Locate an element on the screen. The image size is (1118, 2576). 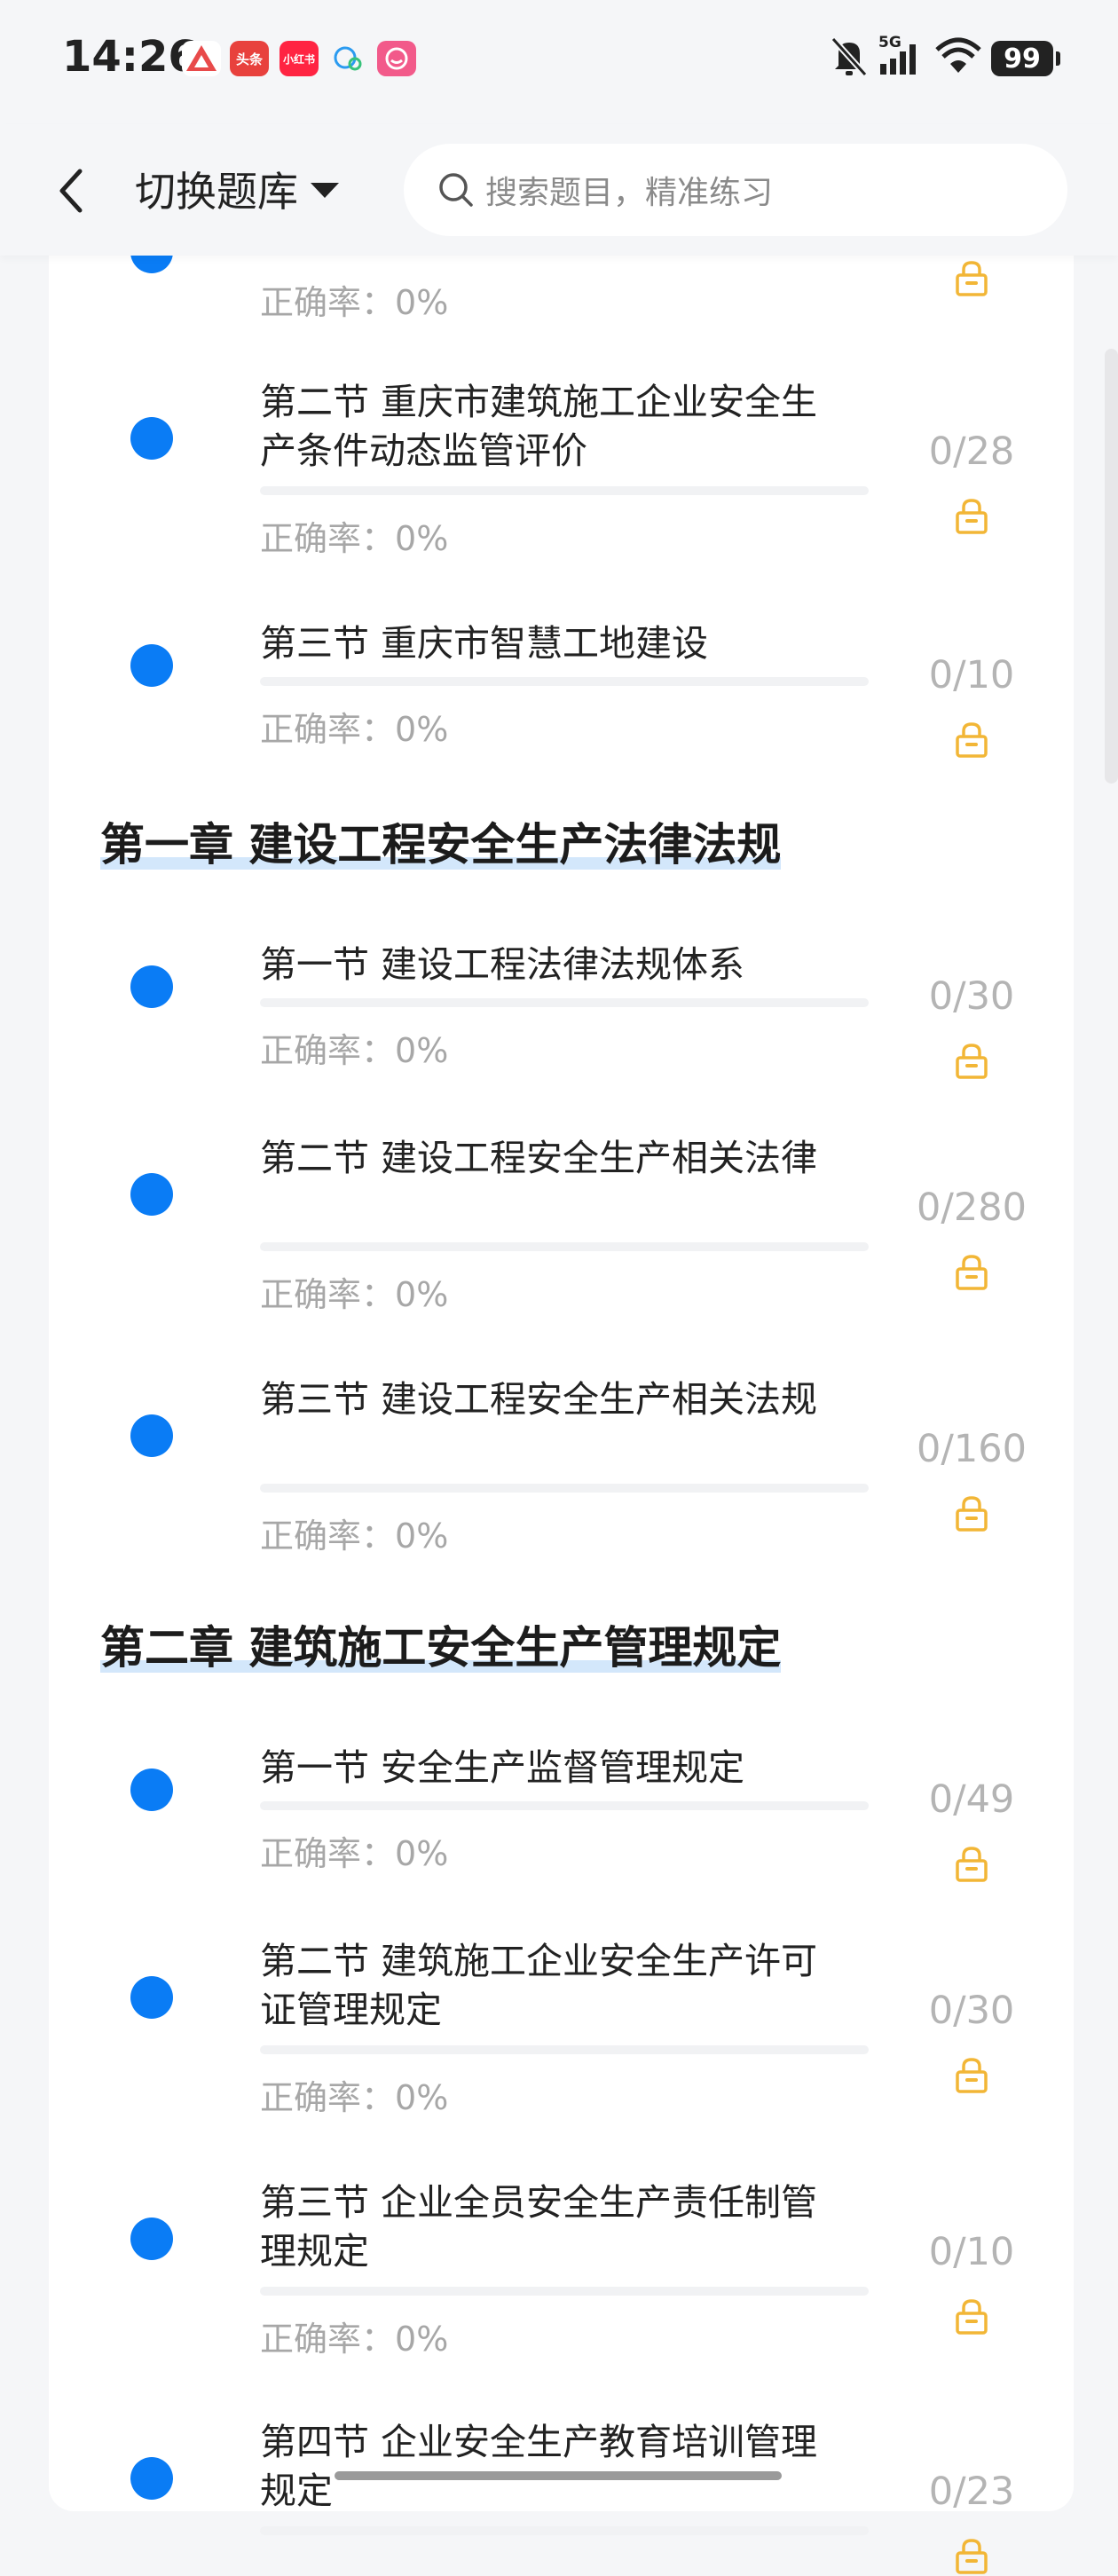
chapter-title: 第一章 建设工程安全生产法律法规 is located at coordinates (441, 844).